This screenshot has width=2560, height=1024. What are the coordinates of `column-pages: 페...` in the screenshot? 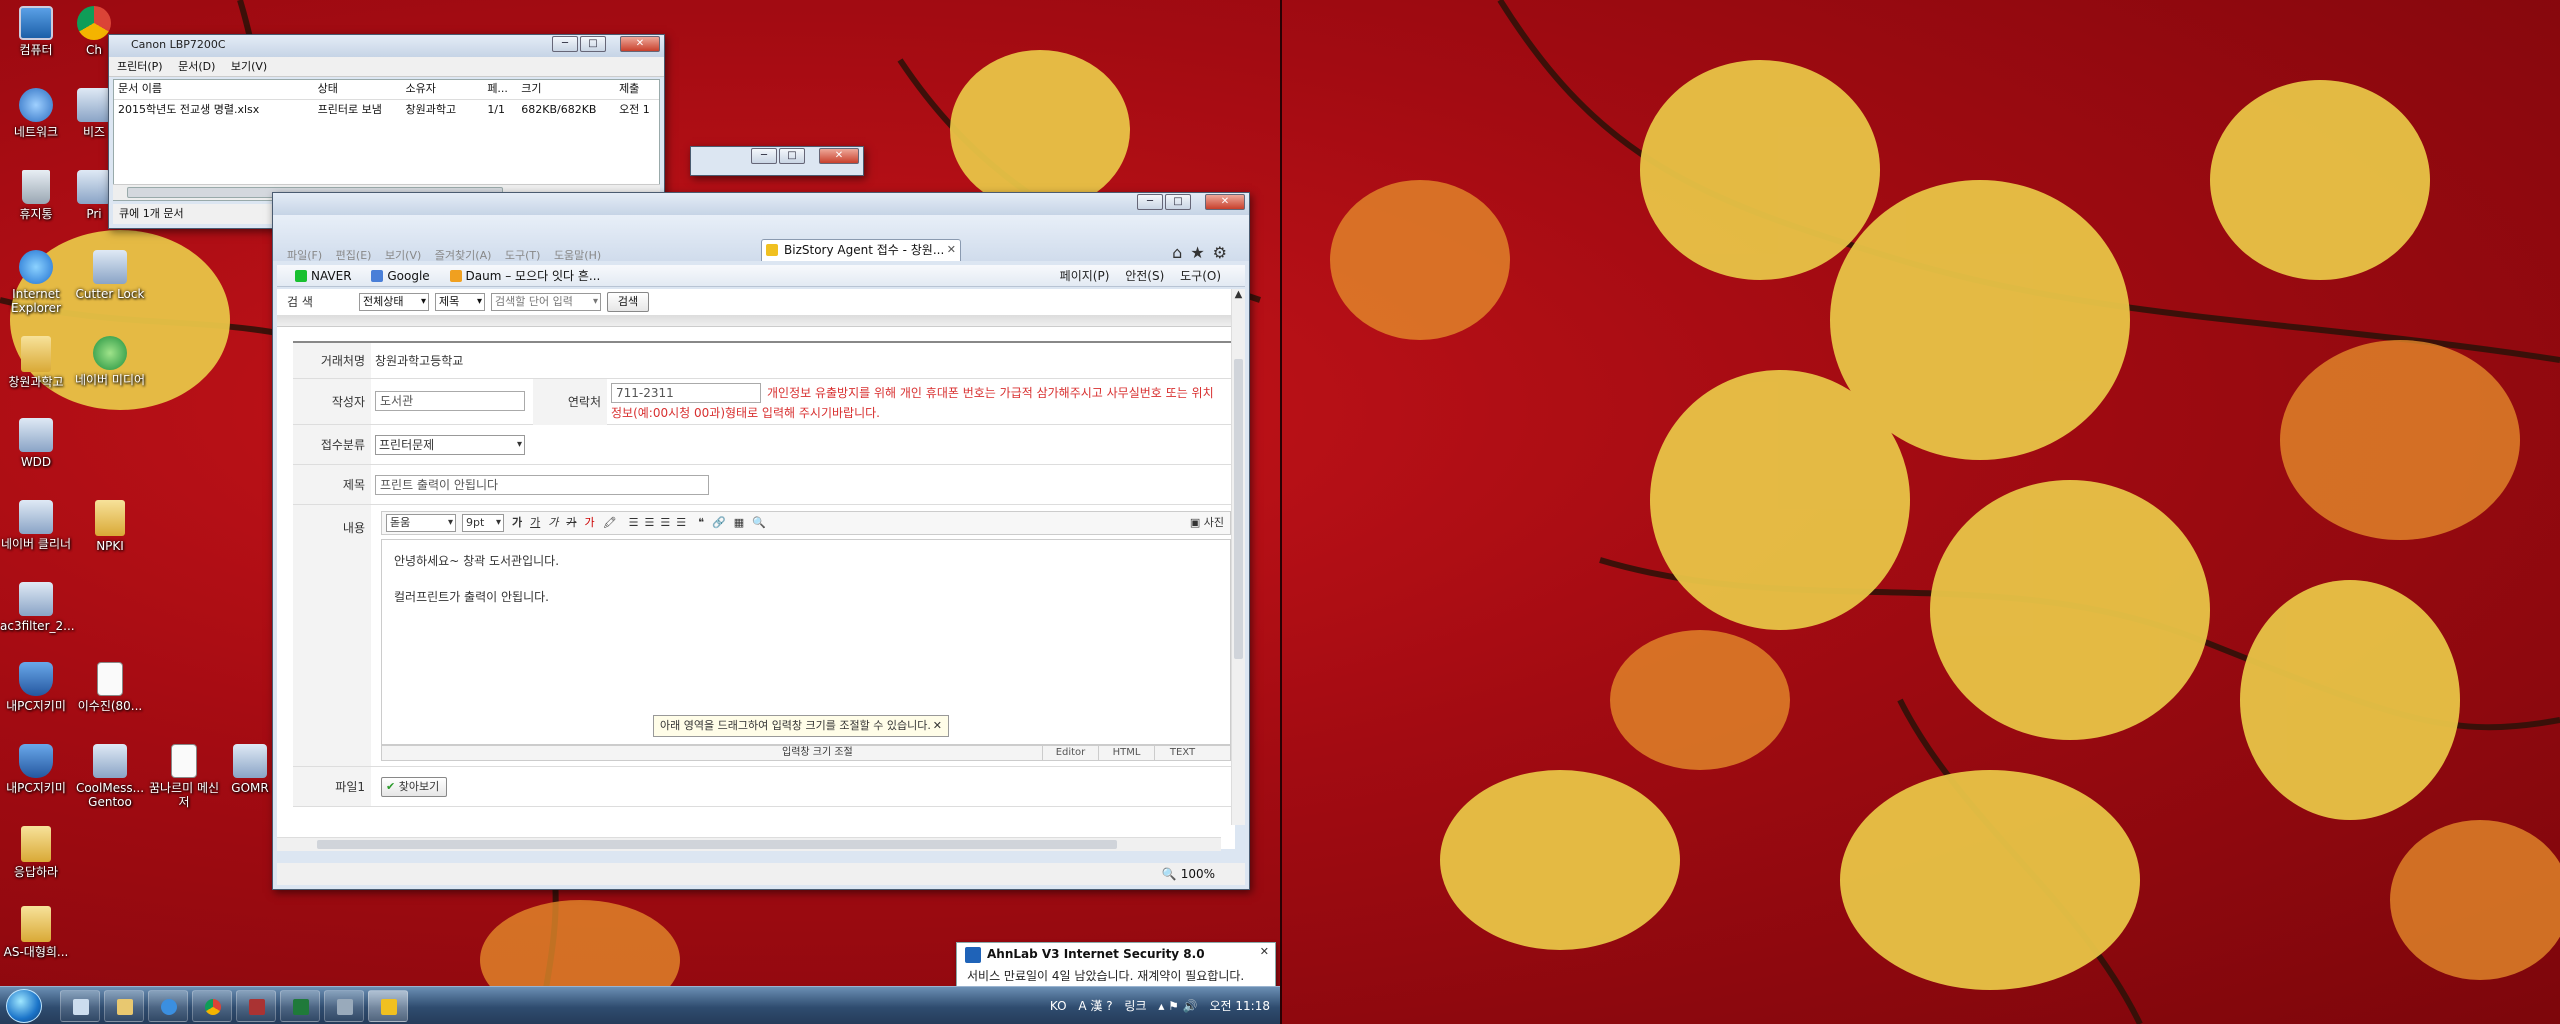 It's located at (500, 89).